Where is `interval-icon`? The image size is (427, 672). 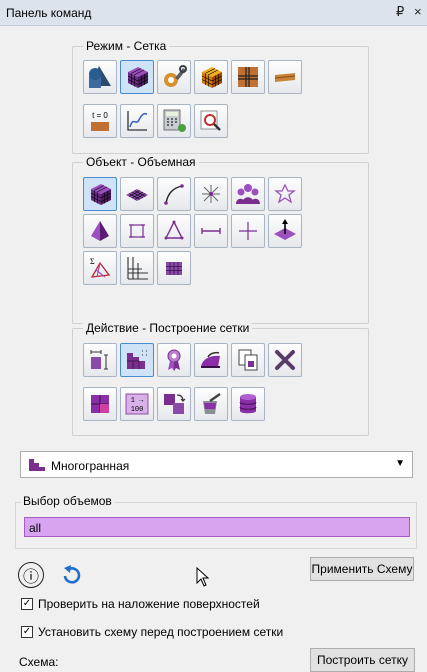 interval-icon is located at coordinates (99, 360).